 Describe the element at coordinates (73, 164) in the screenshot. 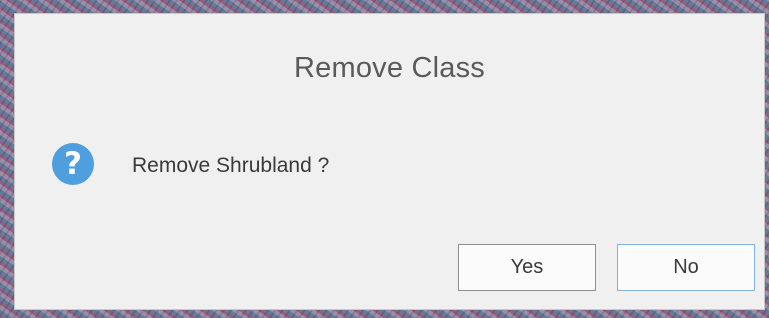

I see `question-icon: ?` at that location.